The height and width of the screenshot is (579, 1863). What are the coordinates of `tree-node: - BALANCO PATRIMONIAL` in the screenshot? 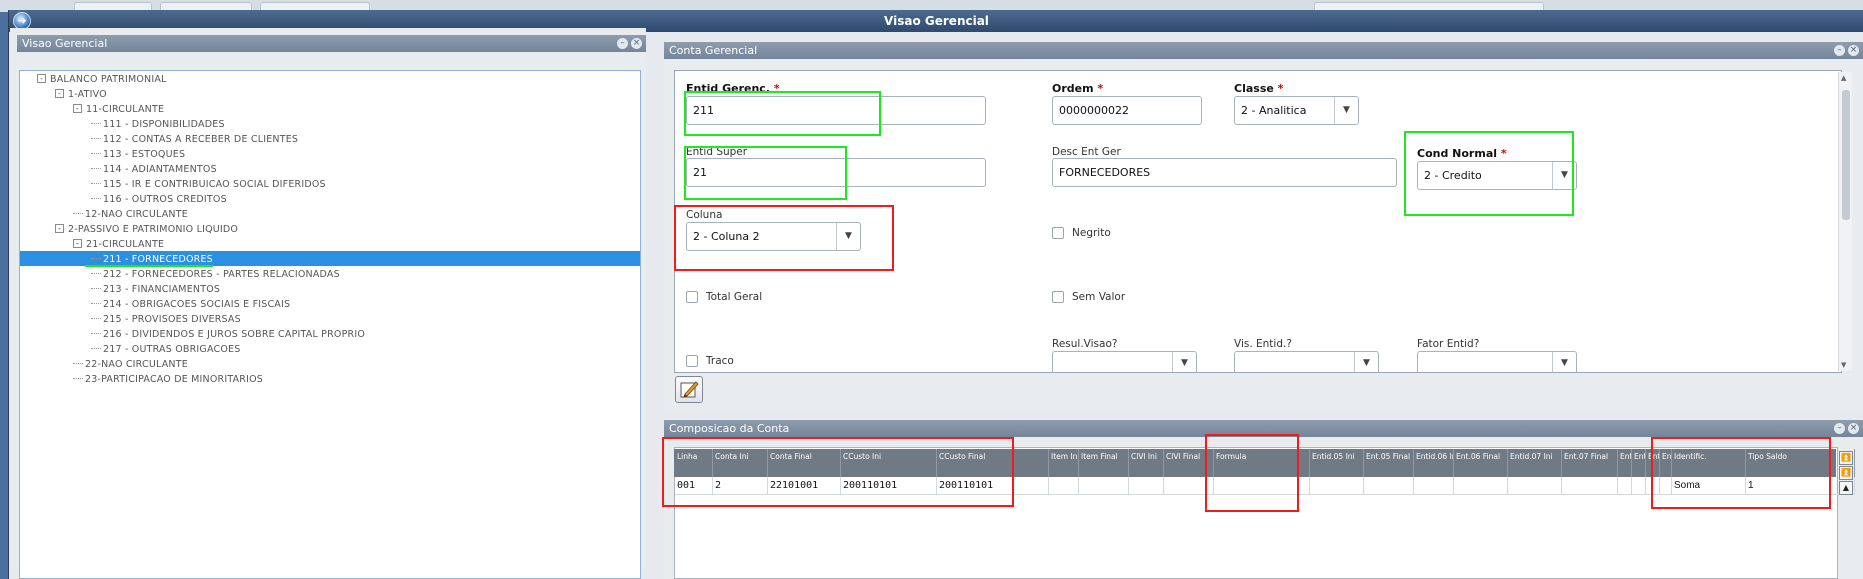 It's located at (102, 80).